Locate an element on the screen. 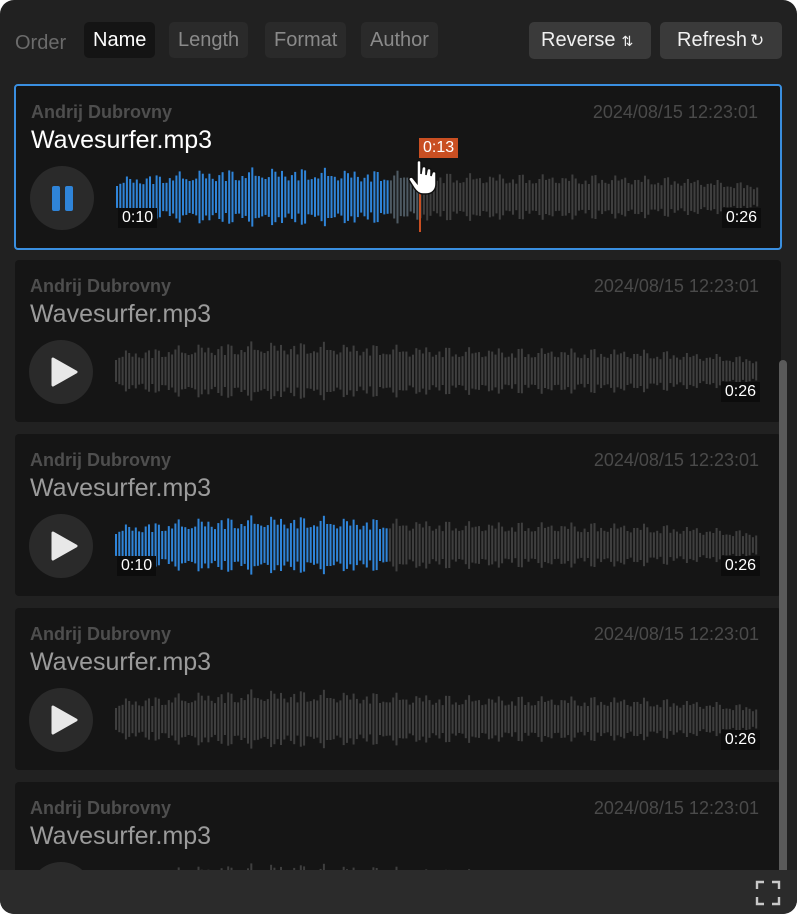  current-time: 0:10 is located at coordinates (137, 566).